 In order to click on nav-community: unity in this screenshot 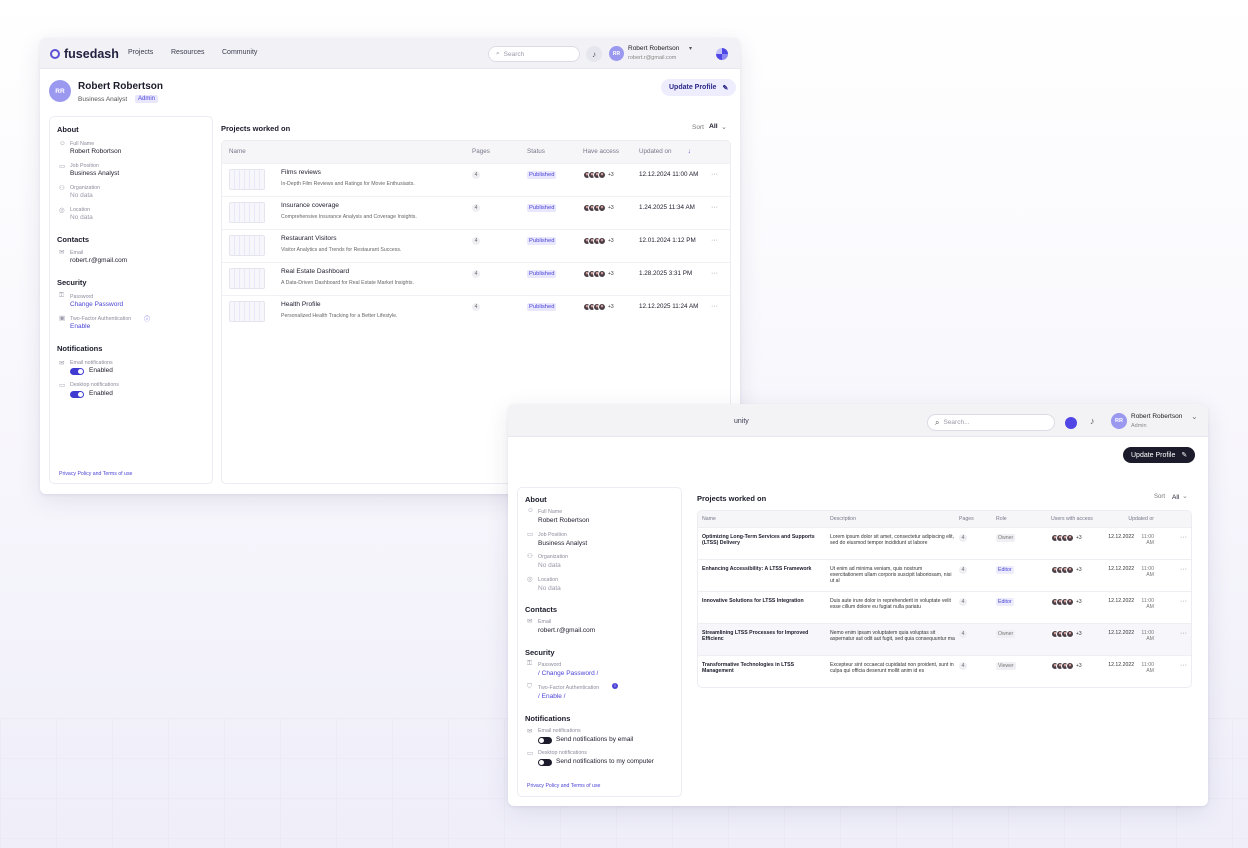, I will do `click(741, 421)`.